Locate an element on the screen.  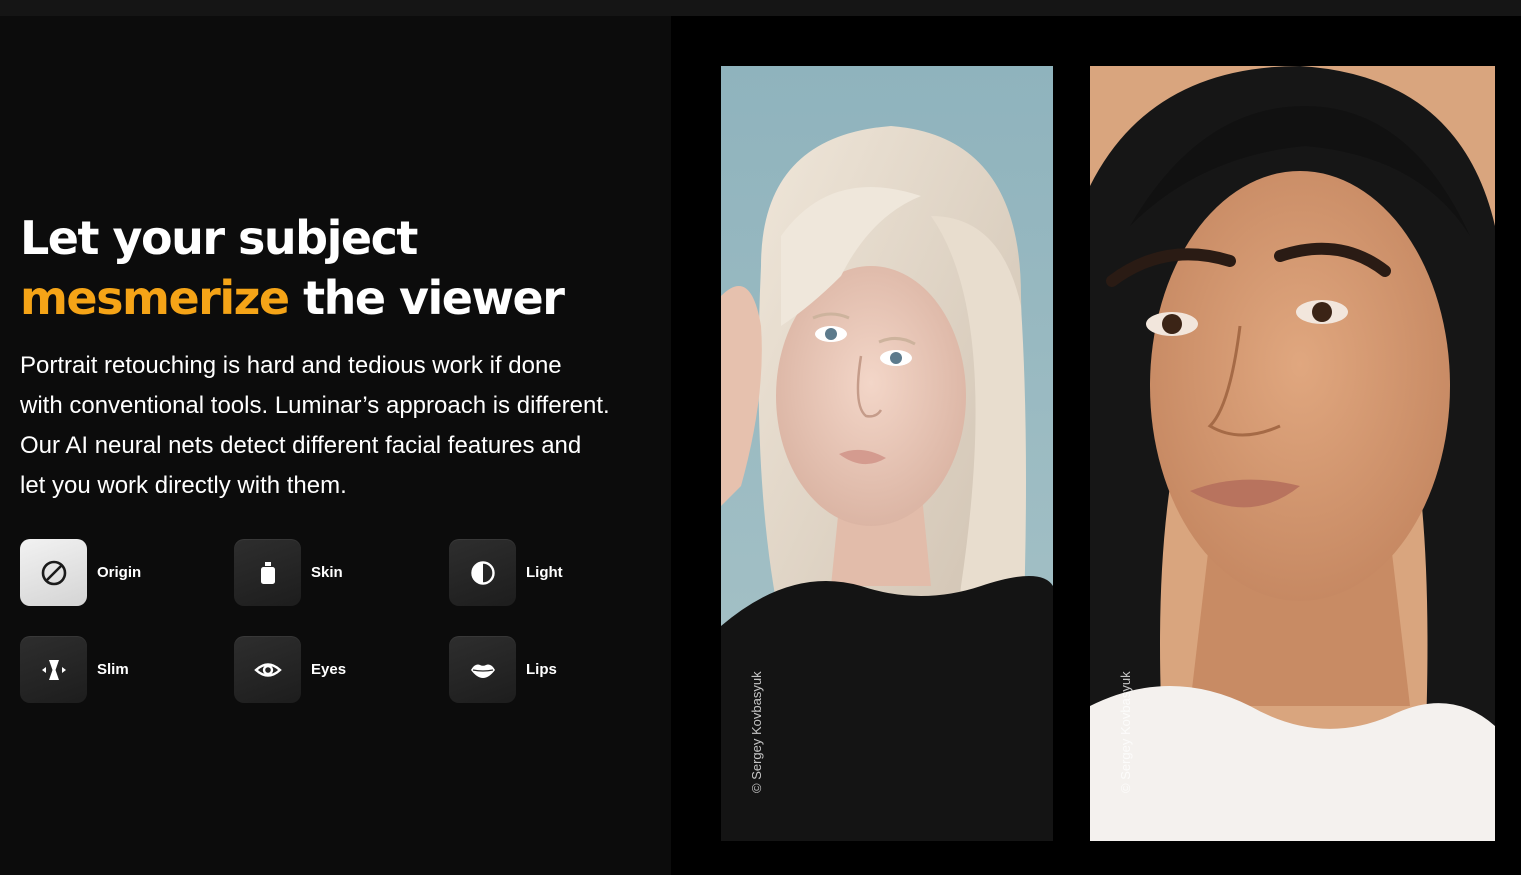
photo-credit-left: © Sergey Kovbasyuk is located at coordinates (756, 732).